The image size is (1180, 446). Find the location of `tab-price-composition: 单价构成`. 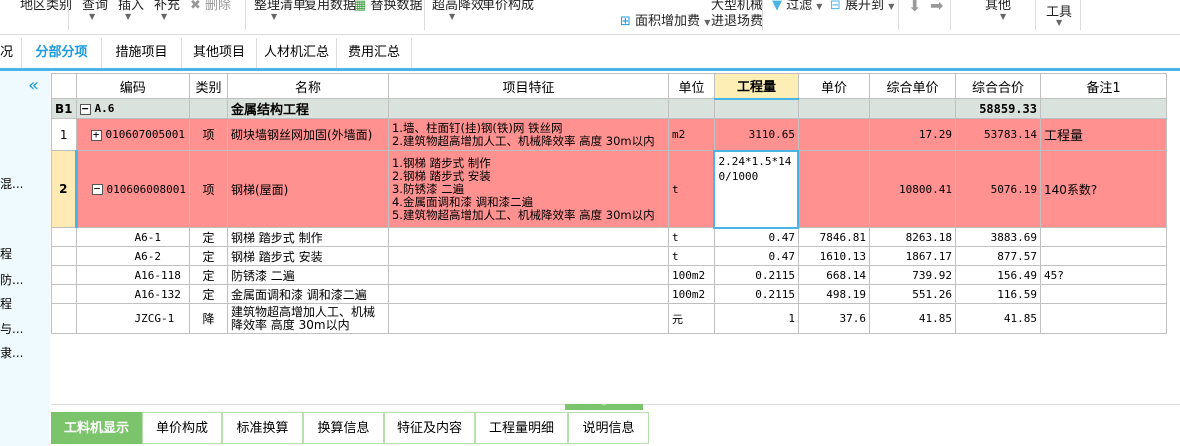

tab-price-composition: 单价构成 is located at coordinates (182, 428).